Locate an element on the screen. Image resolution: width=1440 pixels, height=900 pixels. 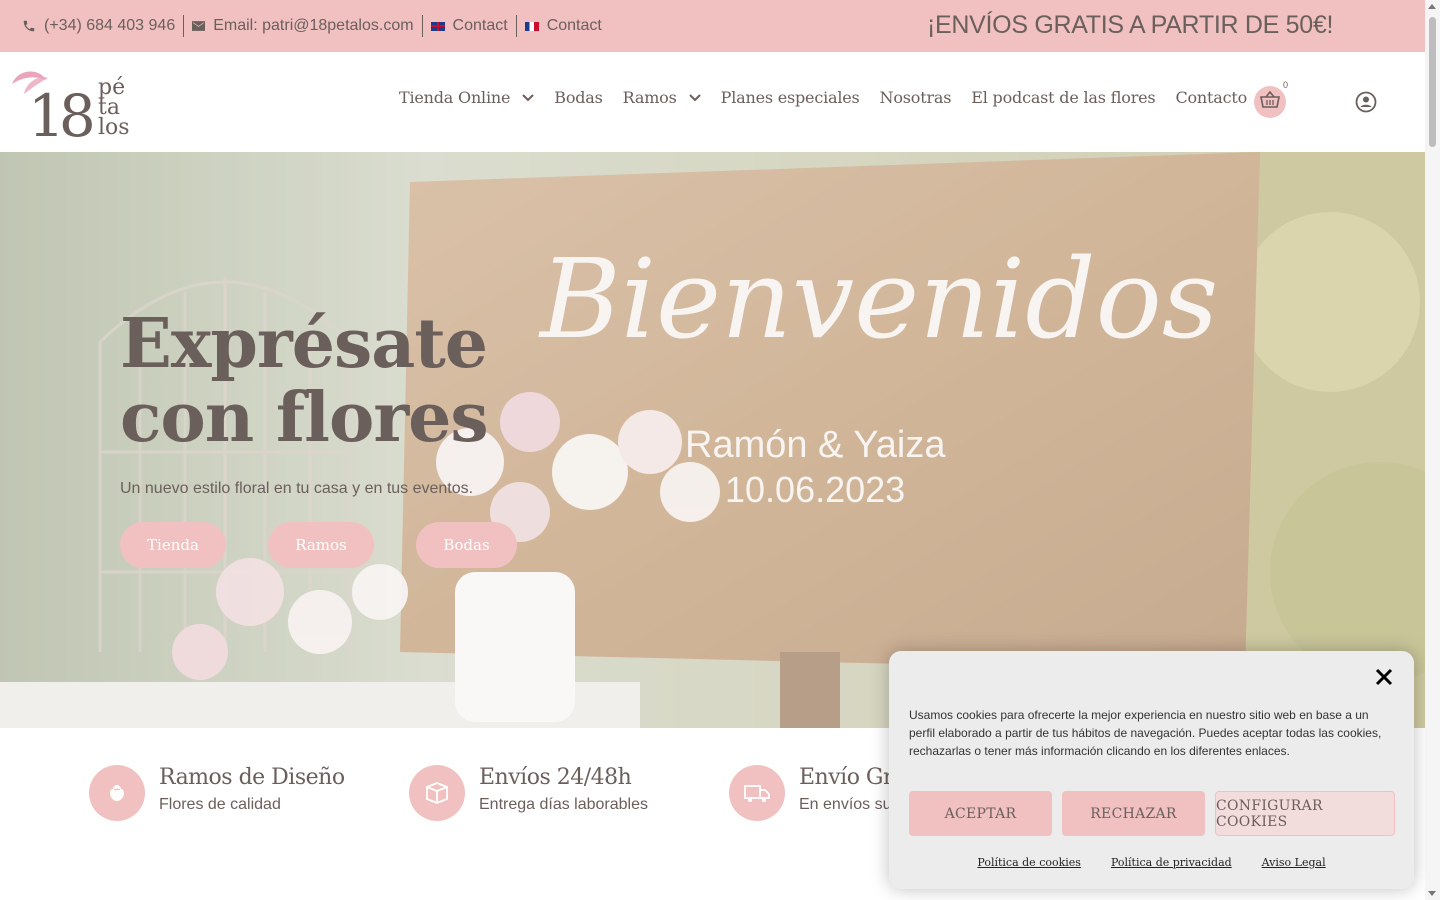
scroll-down-arrow-icon is located at coordinates (1432, 893).